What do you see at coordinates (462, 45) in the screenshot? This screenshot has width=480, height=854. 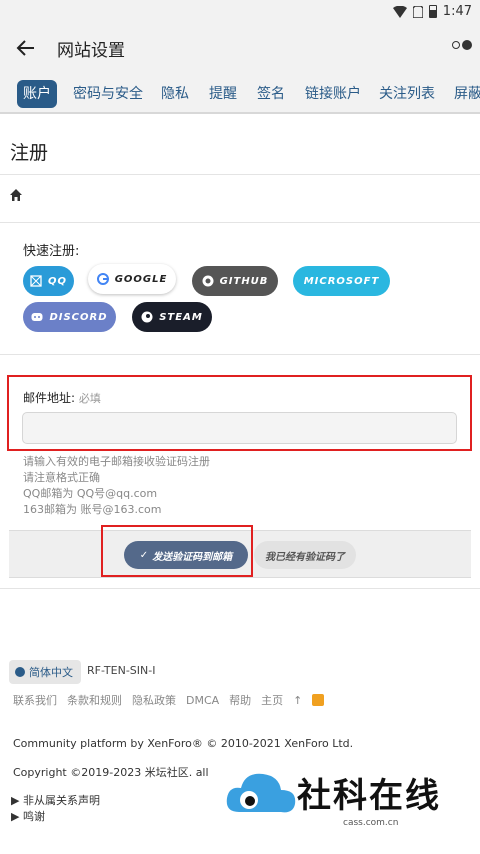 I see `theme-toggle-icon` at bounding box center [462, 45].